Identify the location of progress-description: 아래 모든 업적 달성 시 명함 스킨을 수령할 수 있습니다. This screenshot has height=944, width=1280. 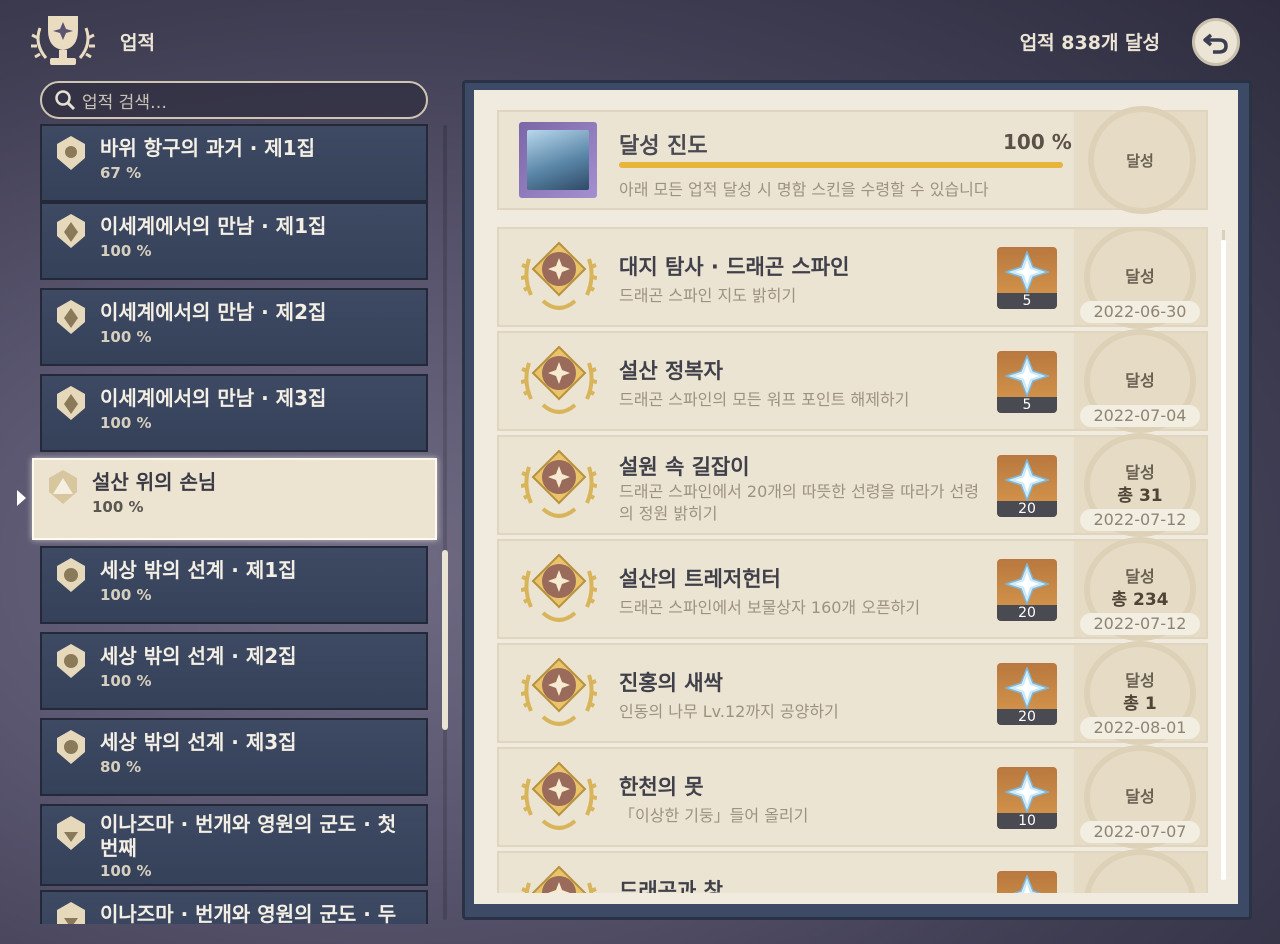
(804, 189).